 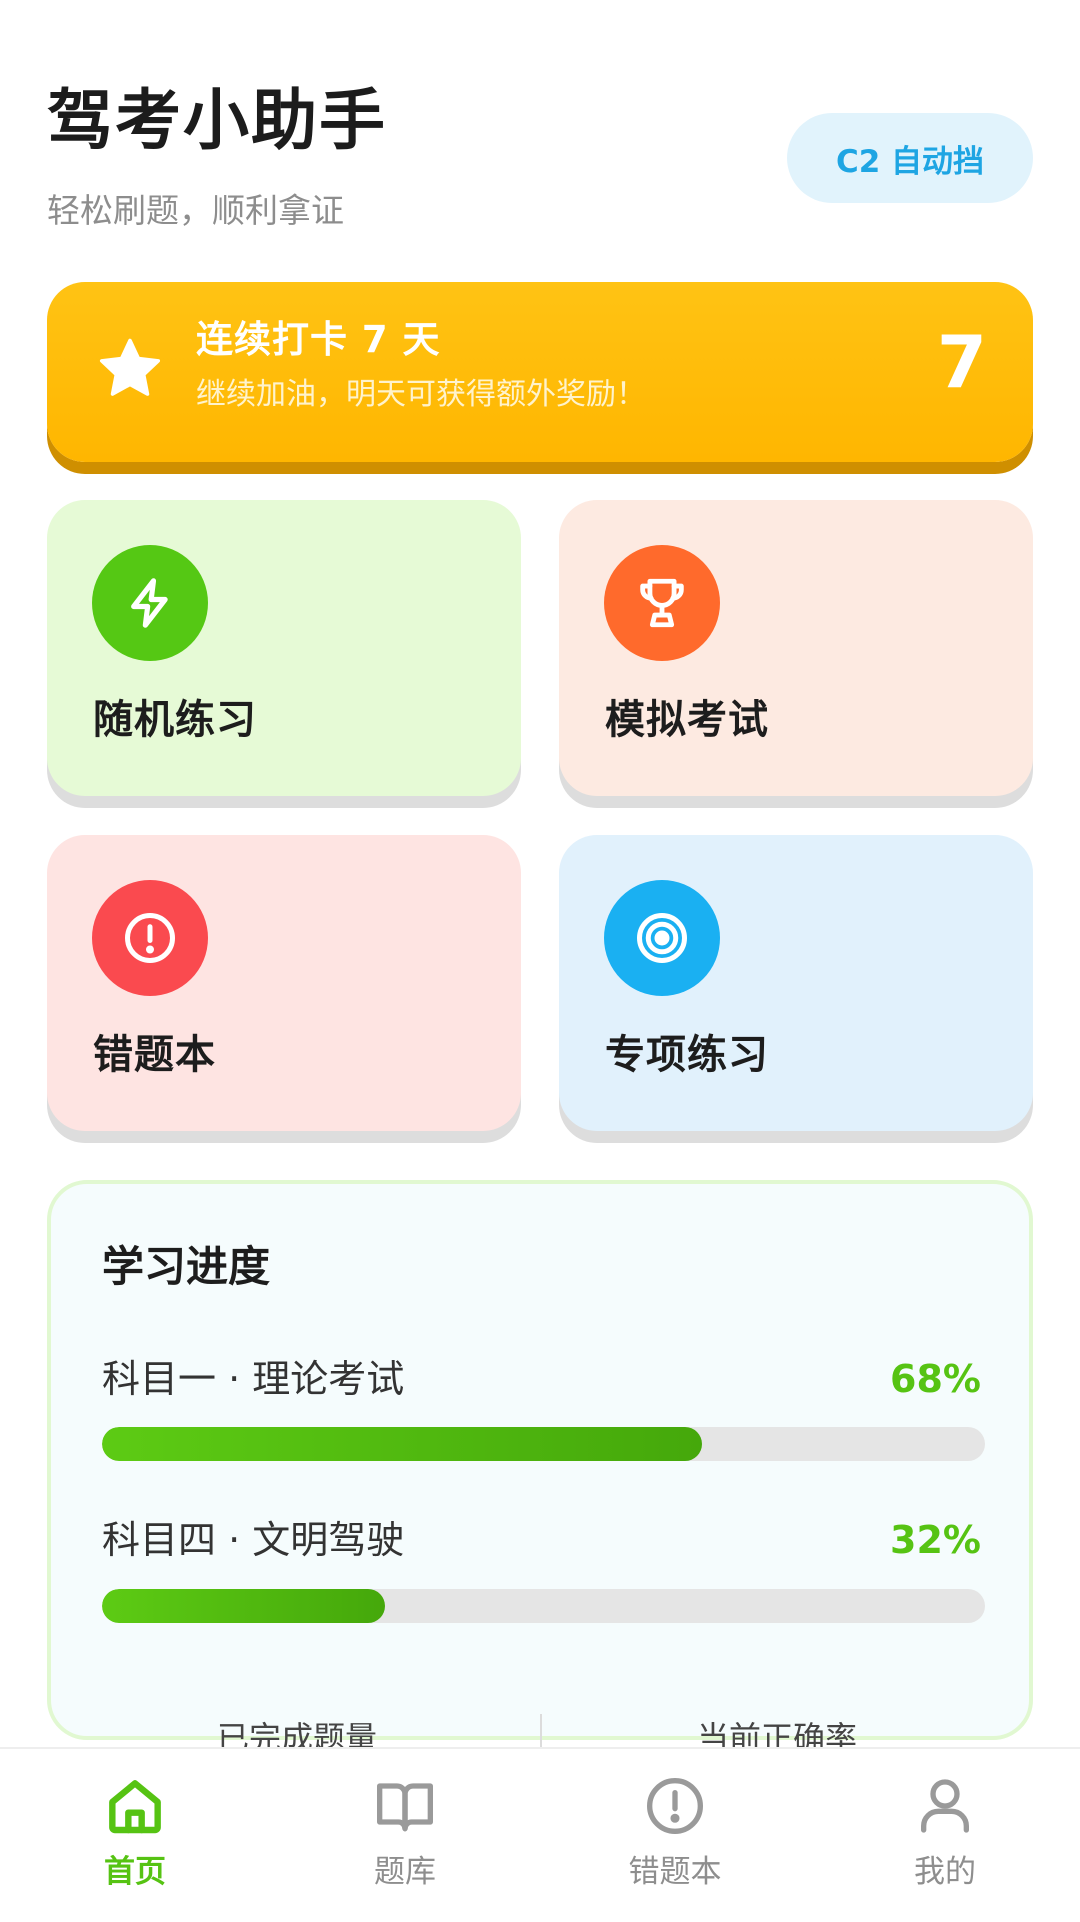 What do you see at coordinates (154, 1055) in the screenshot?
I see `wrong-questions-label: 错题本` at bounding box center [154, 1055].